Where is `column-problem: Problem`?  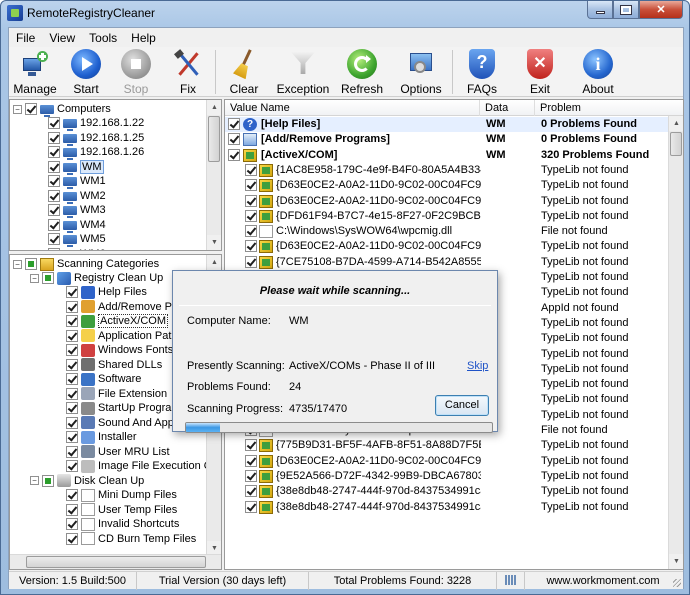
column-problem: Problem is located at coordinates (609, 108).